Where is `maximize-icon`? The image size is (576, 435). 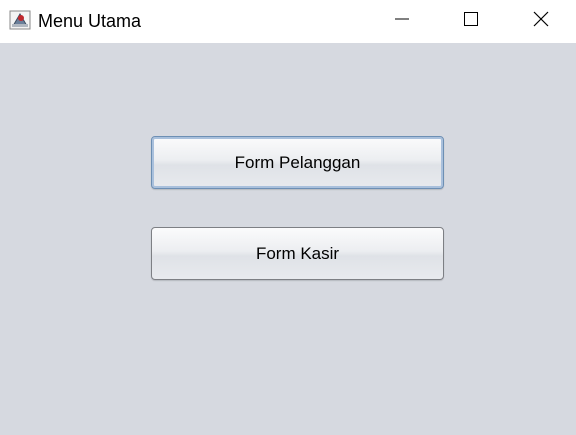
maximize-icon is located at coordinates (471, 21).